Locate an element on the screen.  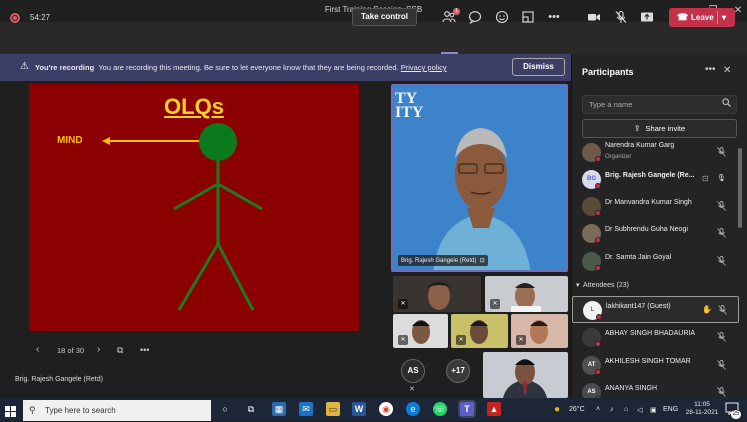
previous-slide-icon: ‹ is located at coordinates (37, 349).